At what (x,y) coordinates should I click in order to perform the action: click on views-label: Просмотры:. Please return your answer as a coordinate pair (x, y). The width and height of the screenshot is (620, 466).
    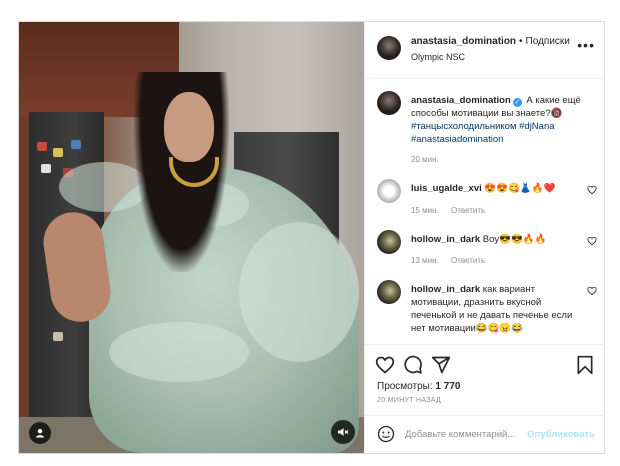
    Looking at the image, I should click on (405, 386).